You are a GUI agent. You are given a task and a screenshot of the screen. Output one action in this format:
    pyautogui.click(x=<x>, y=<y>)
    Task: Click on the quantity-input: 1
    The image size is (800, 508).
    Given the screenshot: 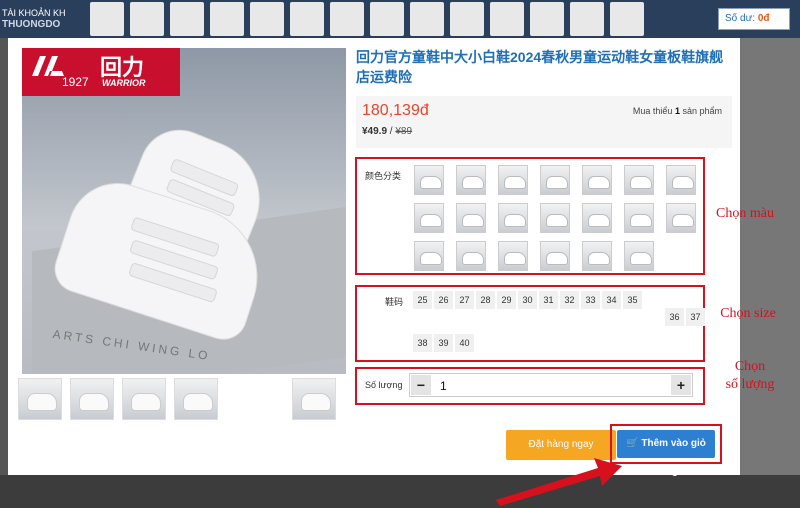 What is the action you would take?
    pyautogui.click(x=443, y=386)
    